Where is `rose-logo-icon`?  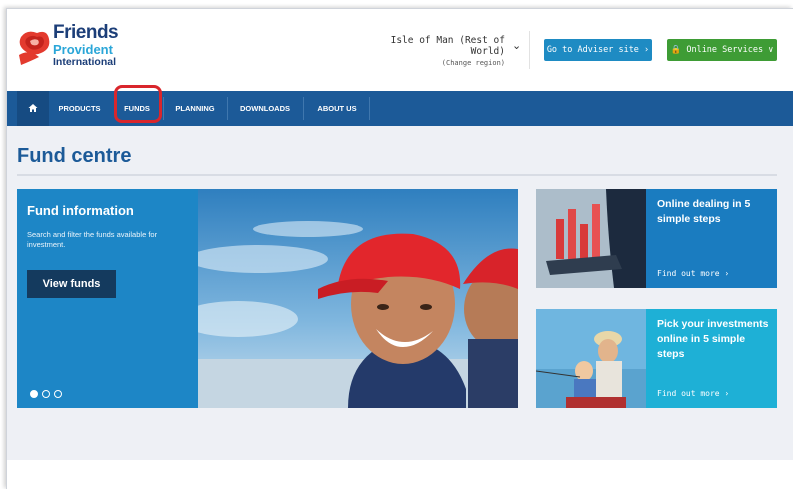 rose-logo-icon is located at coordinates (34, 48).